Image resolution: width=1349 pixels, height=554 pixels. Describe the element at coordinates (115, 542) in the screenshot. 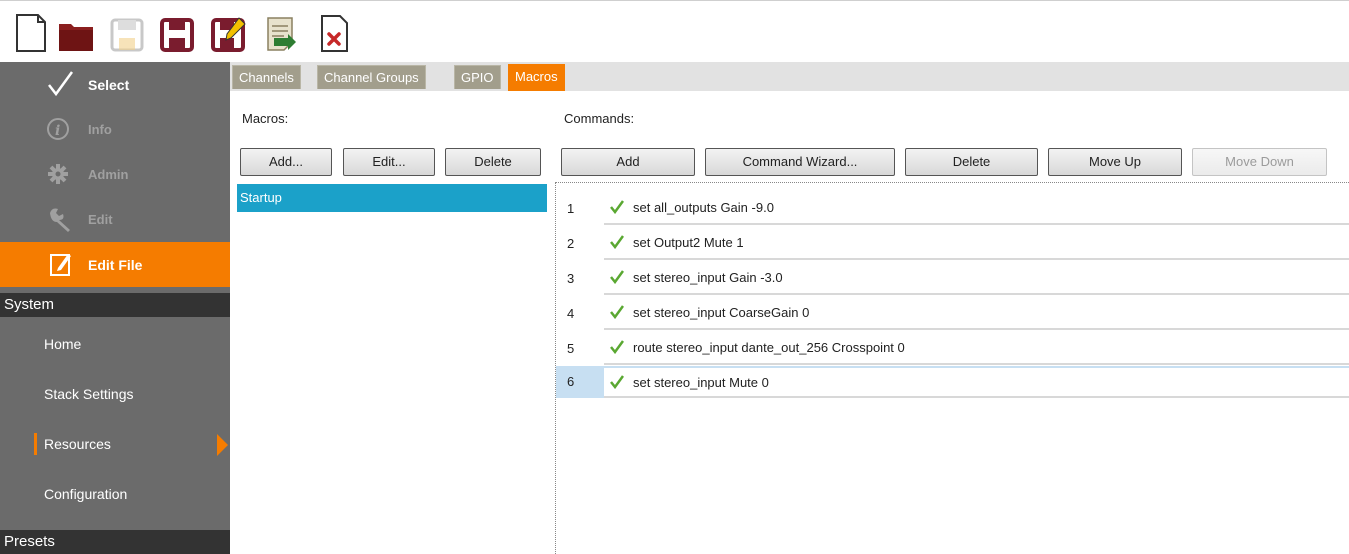

I see `presets-section-header: Presets` at that location.